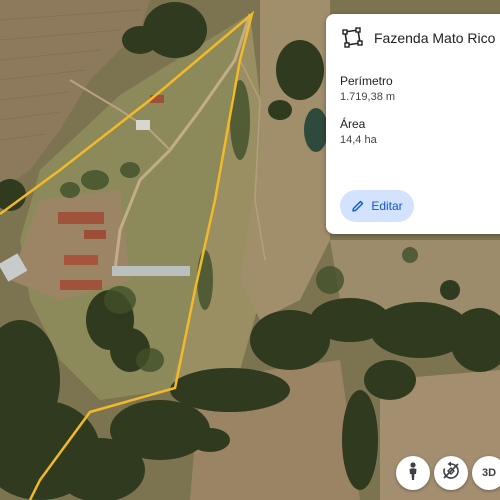  What do you see at coordinates (417, 88) in the screenshot?
I see `perimeter-metric: Perímetro 1.719,38 m` at bounding box center [417, 88].